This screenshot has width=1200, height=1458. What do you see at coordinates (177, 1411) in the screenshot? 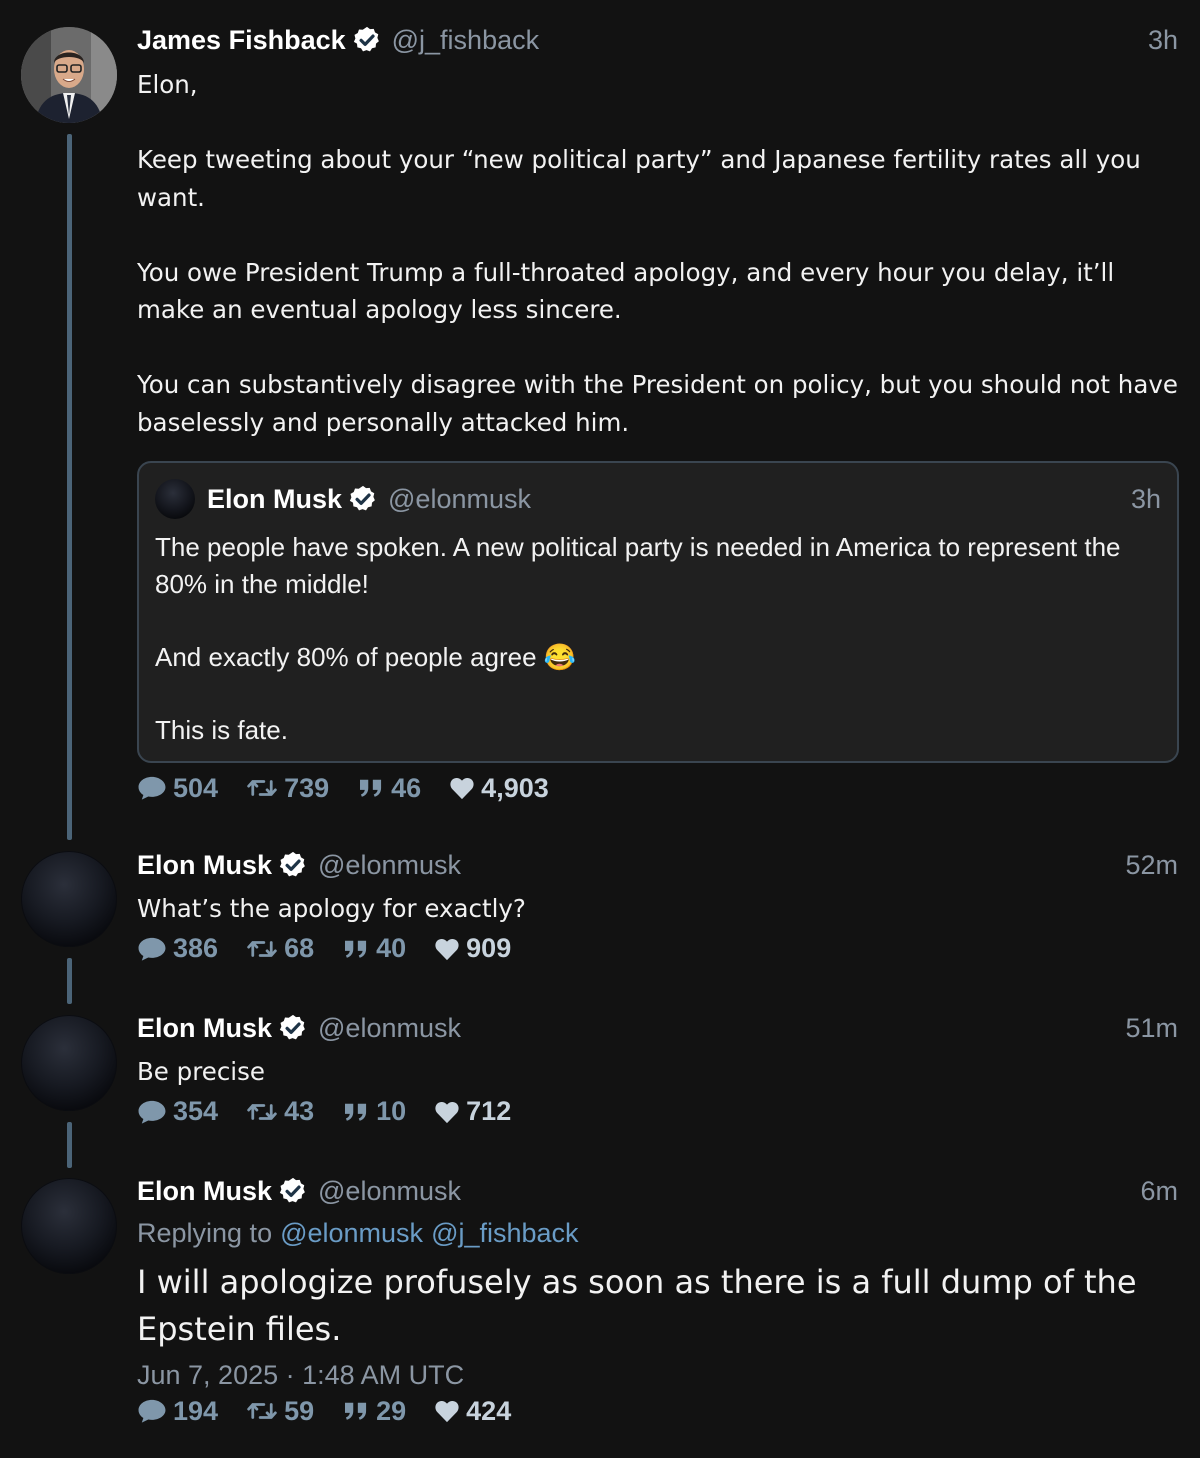
I see `reply-count: 194` at bounding box center [177, 1411].